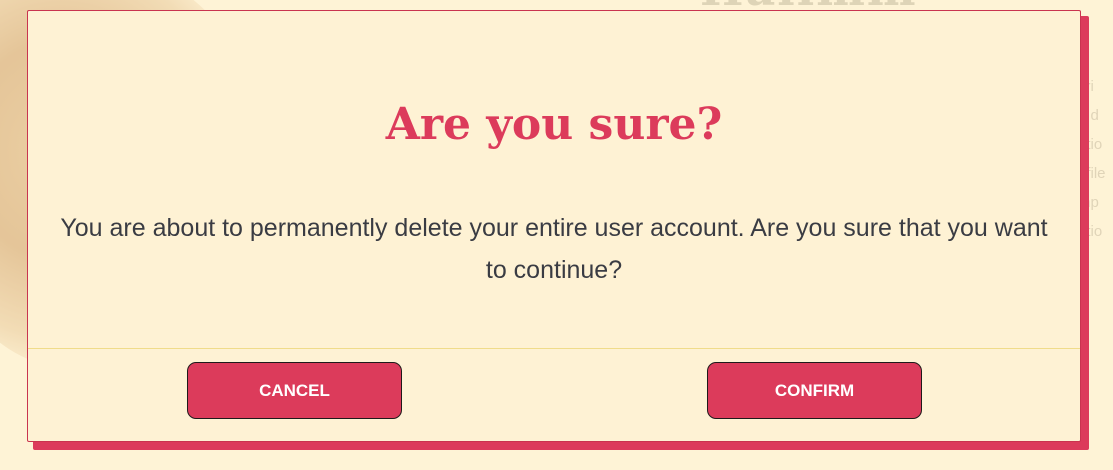 This screenshot has width=1113, height=470. Describe the element at coordinates (554, 348) in the screenshot. I see `dialog-divider` at that location.